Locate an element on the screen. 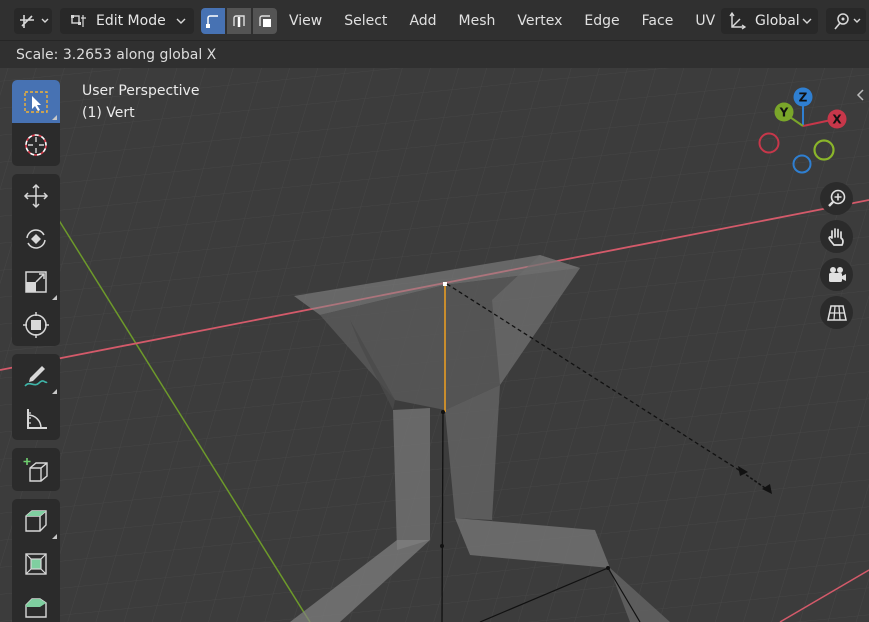 The image size is (869, 622). rotate-icon is located at coordinates (36, 238).